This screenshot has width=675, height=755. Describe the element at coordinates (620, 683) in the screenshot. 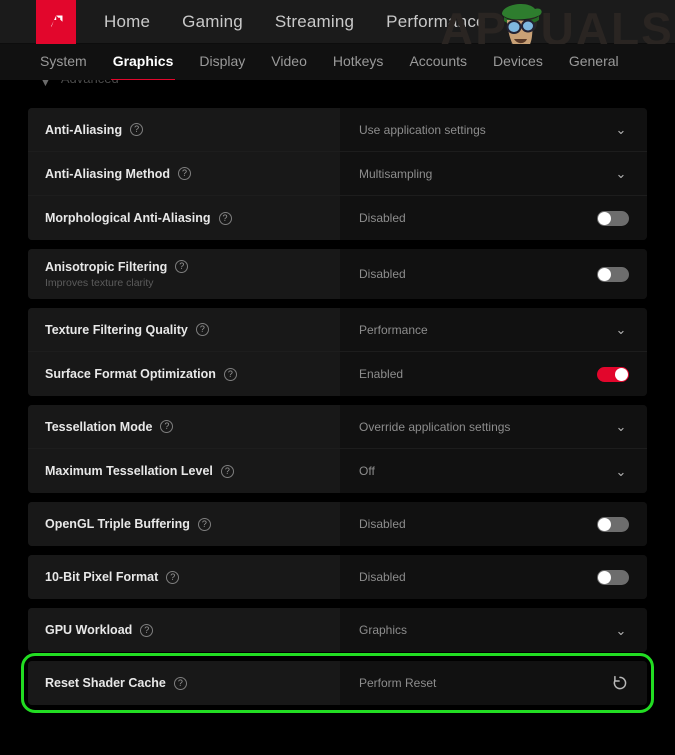

I see `reset-circular-arrow-icon` at that location.